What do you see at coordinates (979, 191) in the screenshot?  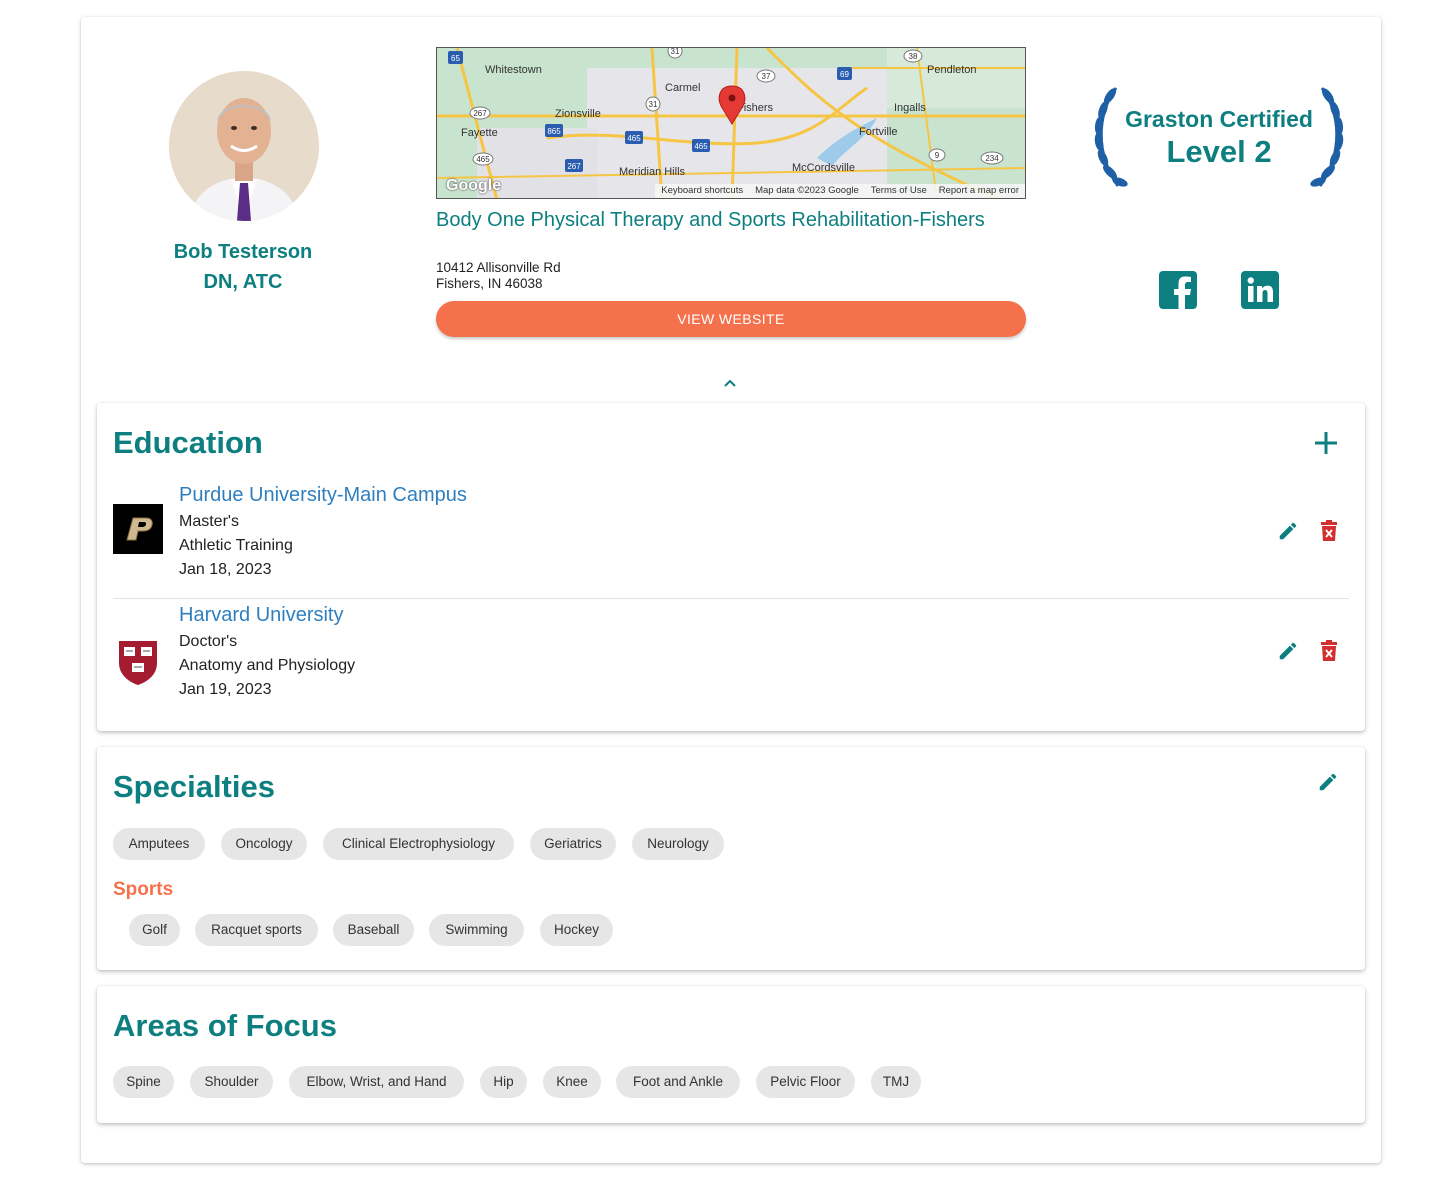 I see `report-map-error-link: Report a map error` at bounding box center [979, 191].